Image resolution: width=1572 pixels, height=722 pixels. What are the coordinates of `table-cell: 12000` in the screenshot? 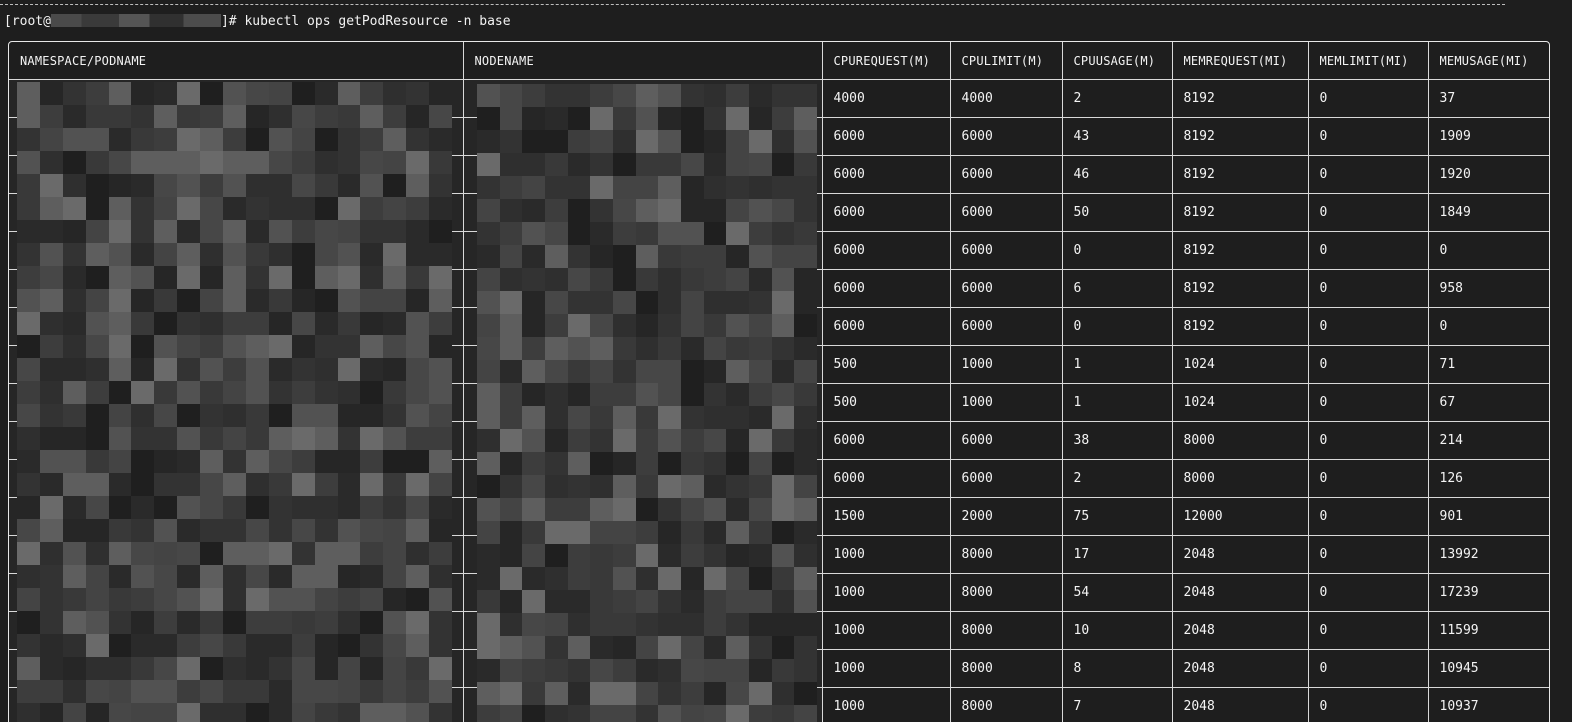 It's located at (1240, 516).